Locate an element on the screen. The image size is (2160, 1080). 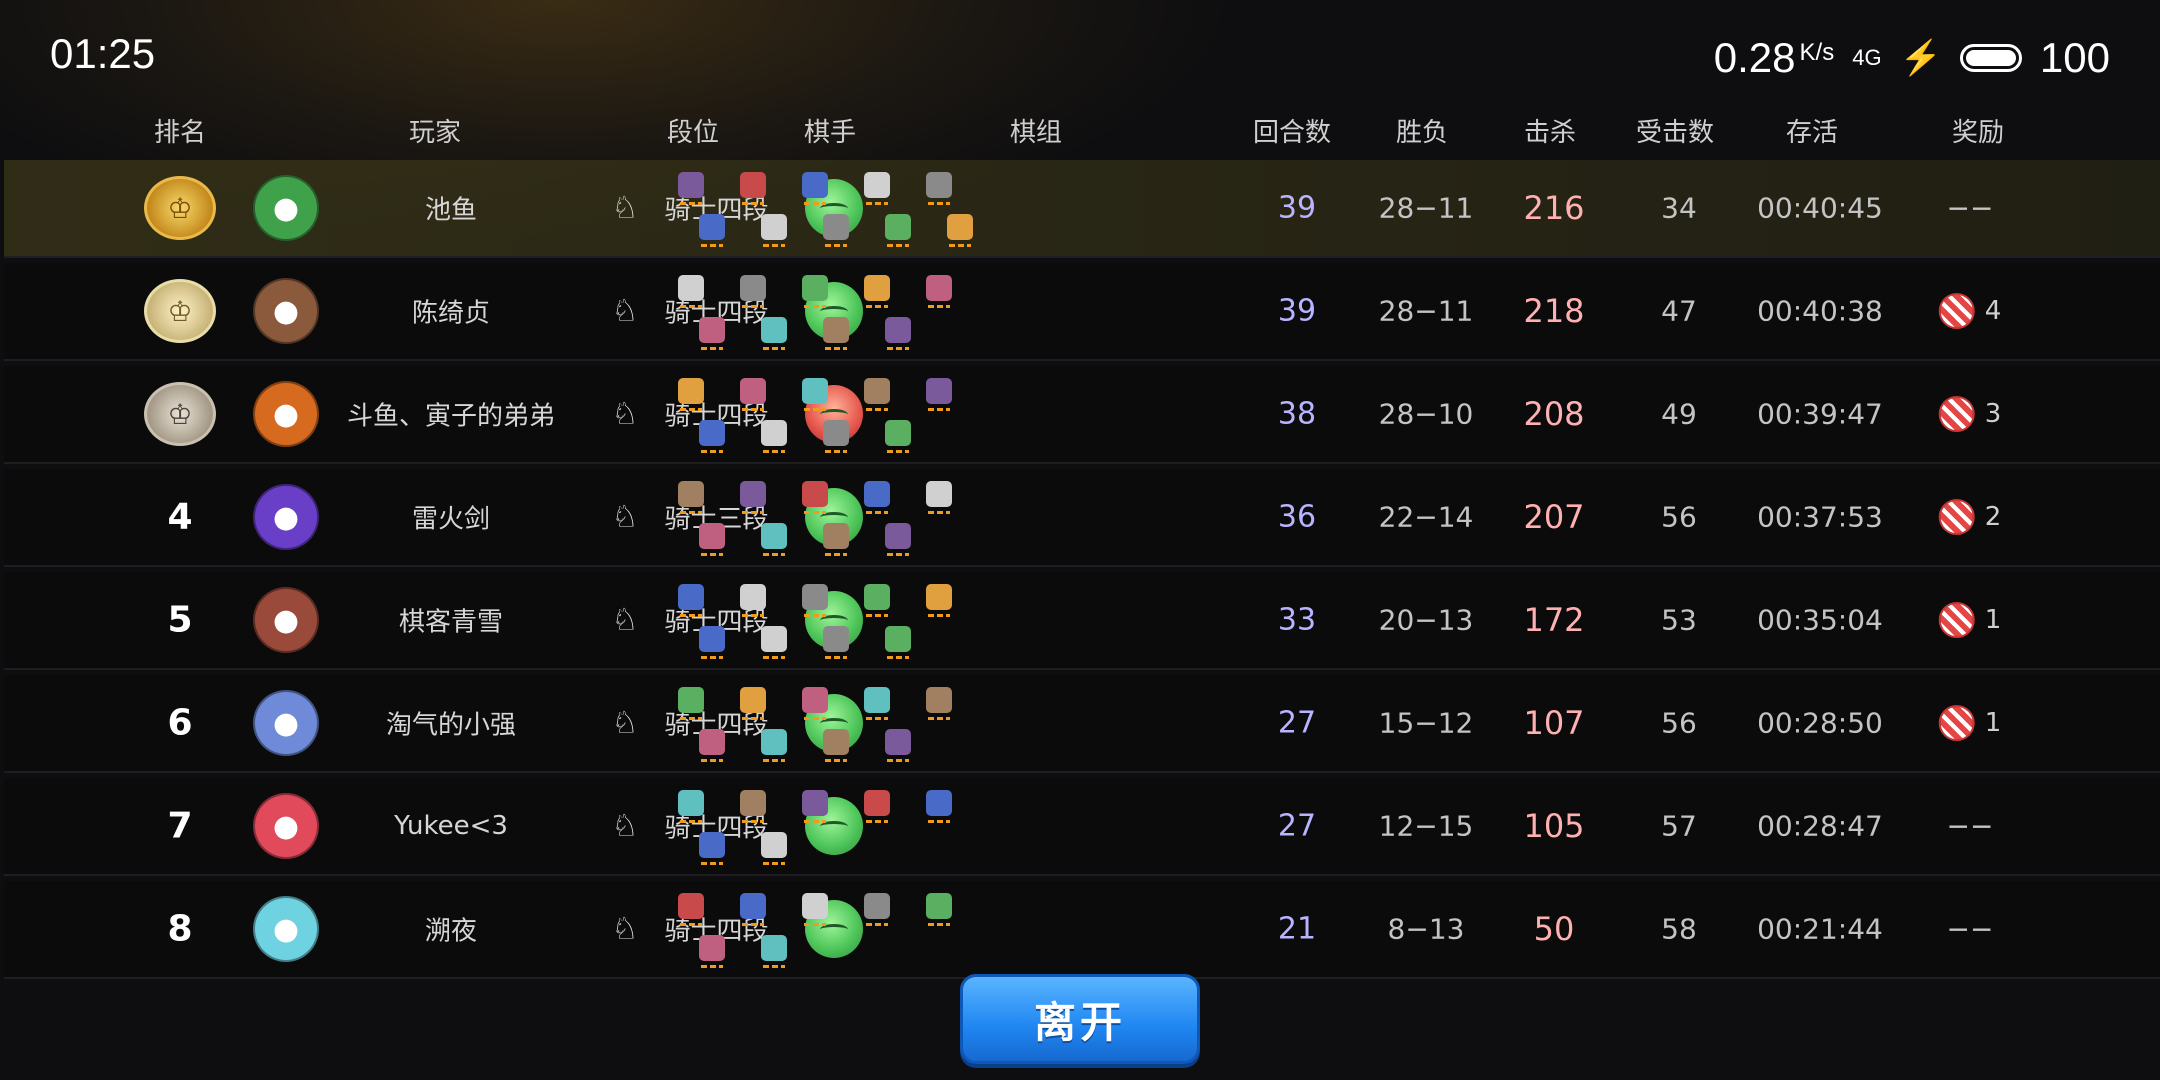
survival-value: 00:39:47 is located at coordinates (1820, 414).